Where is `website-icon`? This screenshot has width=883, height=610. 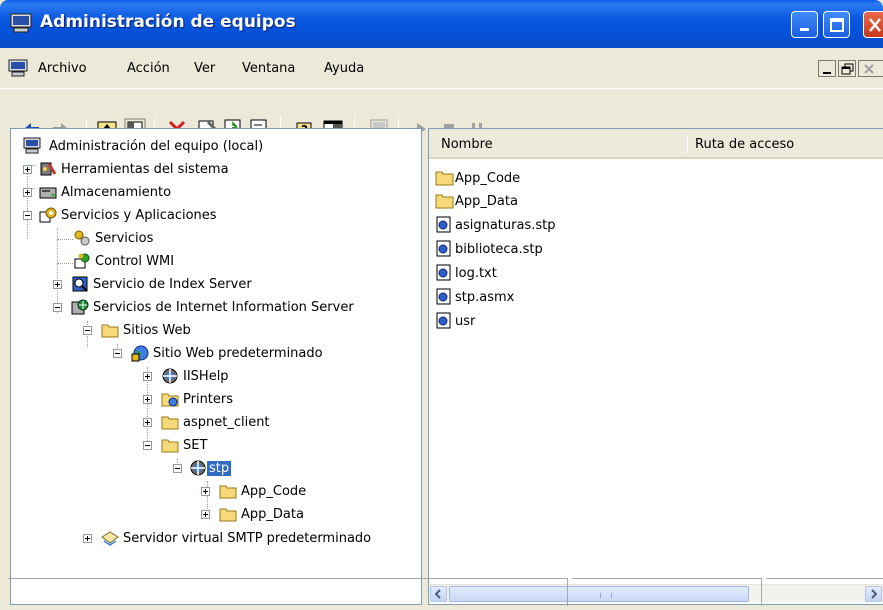 website-icon is located at coordinates (140, 353).